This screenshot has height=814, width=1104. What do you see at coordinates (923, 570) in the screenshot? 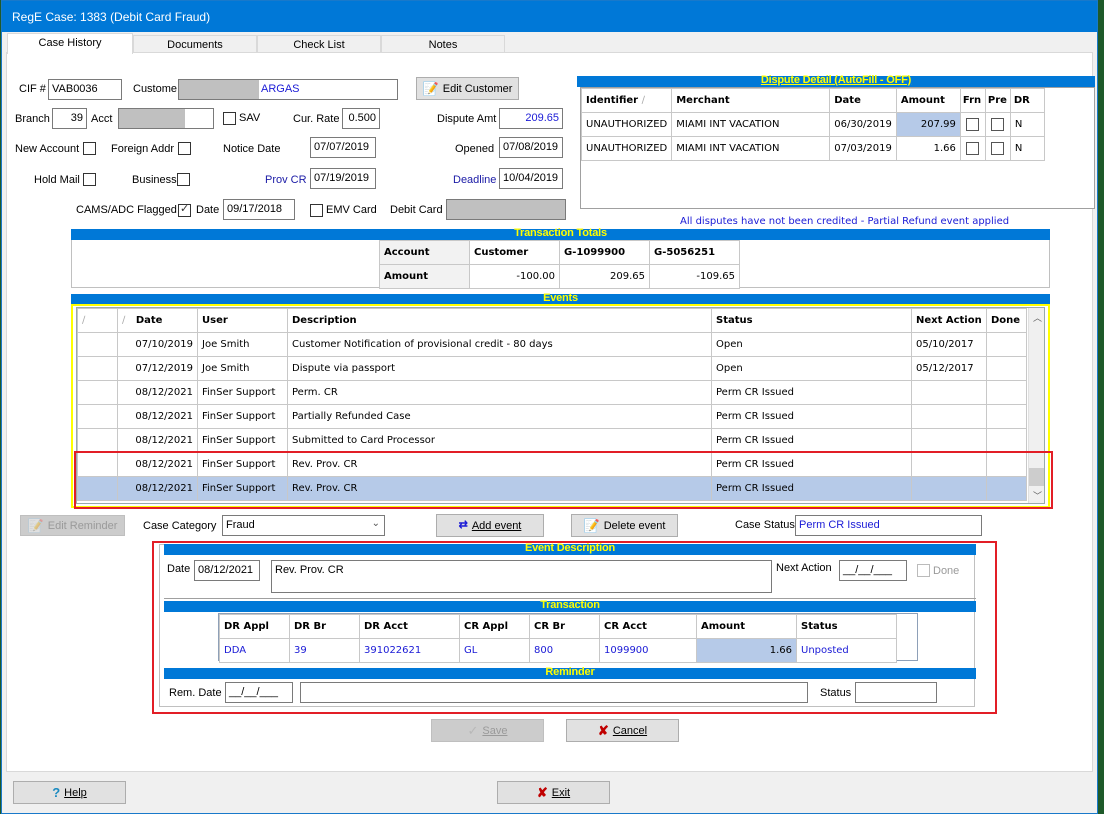
I see `done-checkbox` at bounding box center [923, 570].